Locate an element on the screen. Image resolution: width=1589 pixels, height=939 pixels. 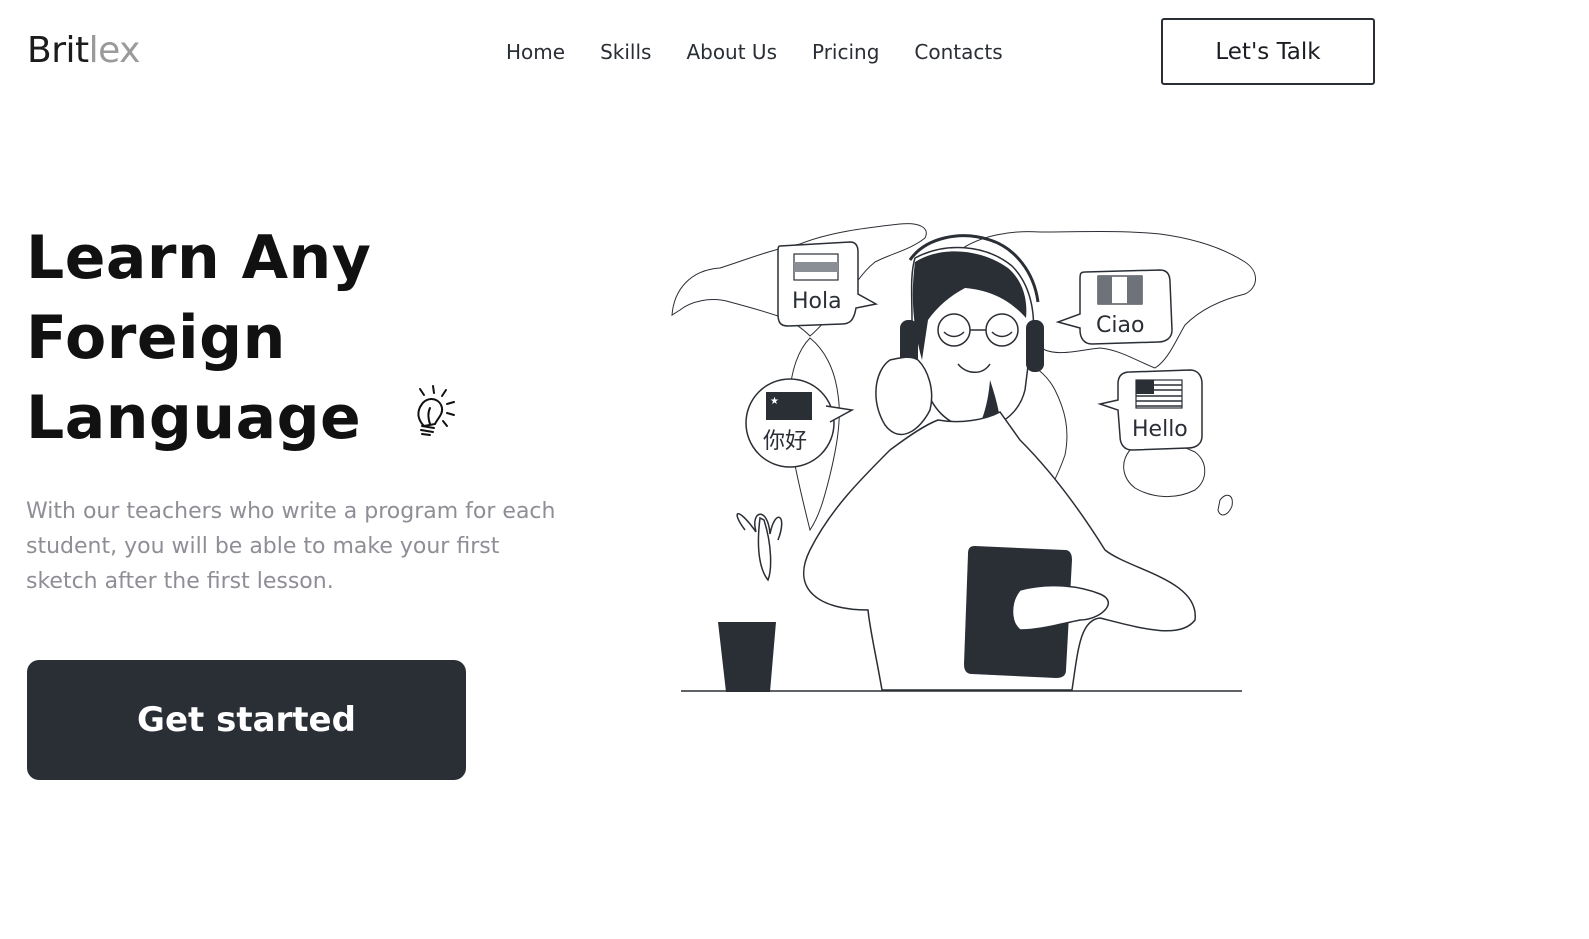
nav-skills: Skills is located at coordinates (625, 52).